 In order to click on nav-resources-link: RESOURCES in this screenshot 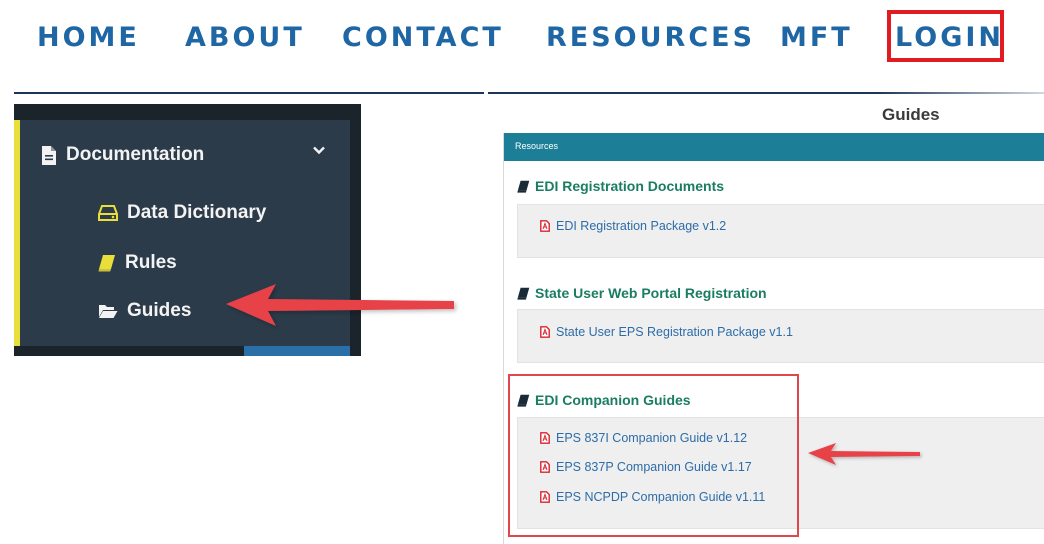, I will do `click(650, 38)`.